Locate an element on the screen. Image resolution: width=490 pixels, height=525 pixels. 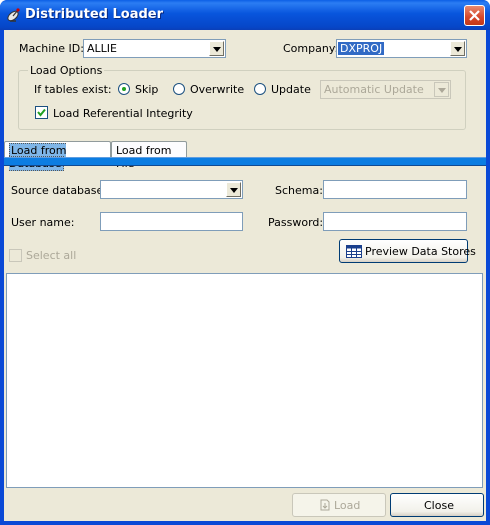
update-label: Update is located at coordinates (291, 89).